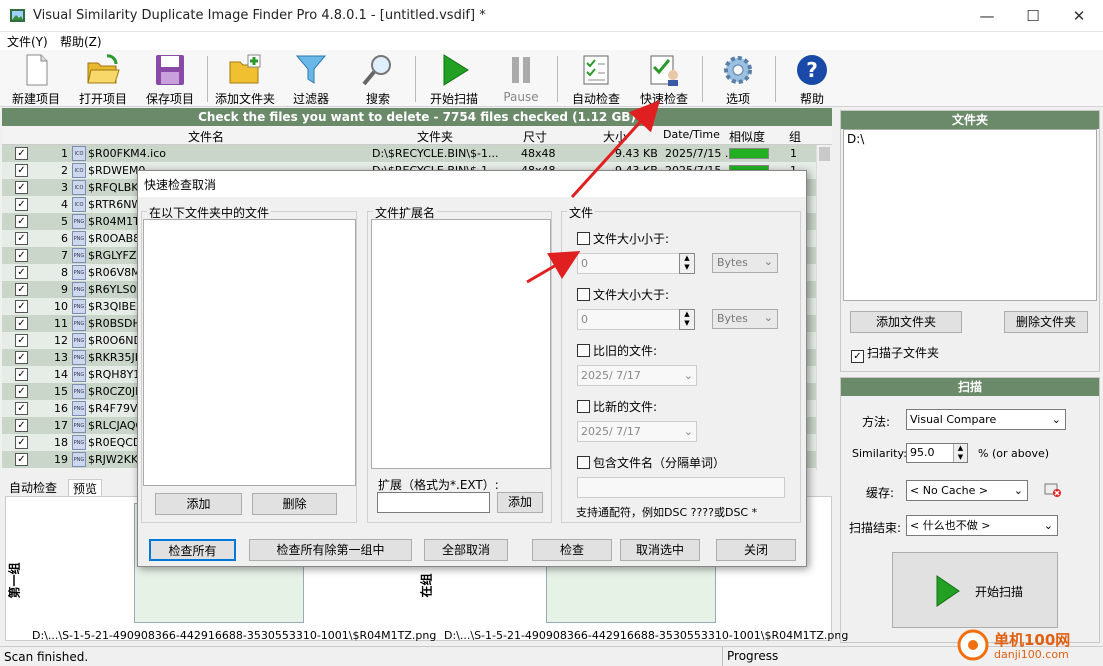 This screenshot has height=666, width=1103. What do you see at coordinates (1046, 322) in the screenshot?
I see `remove-folder-button: 删除文件夹` at bounding box center [1046, 322].